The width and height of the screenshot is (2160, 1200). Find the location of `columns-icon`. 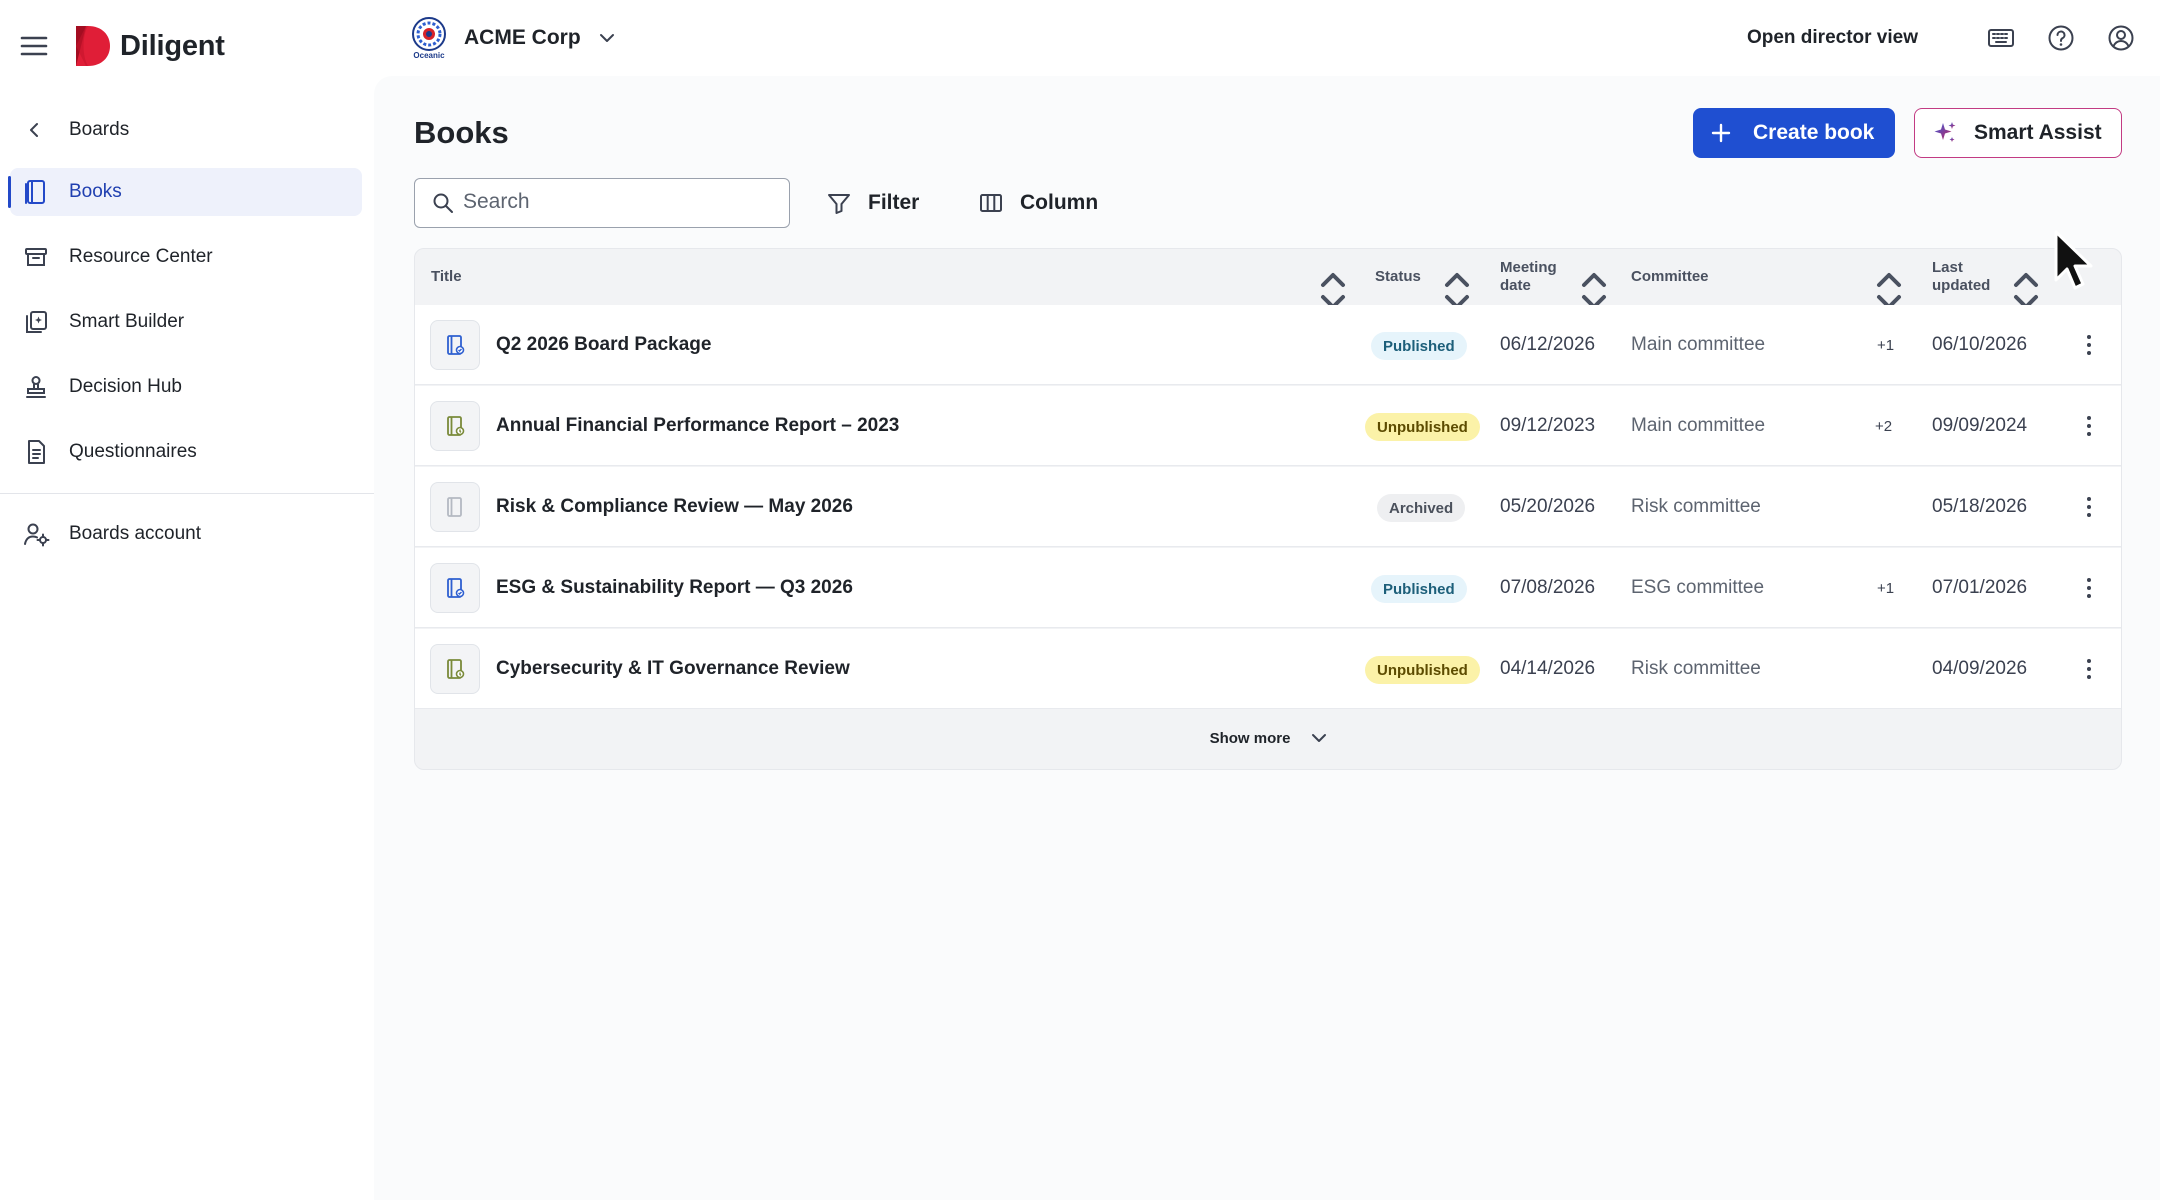

columns-icon is located at coordinates (991, 203).